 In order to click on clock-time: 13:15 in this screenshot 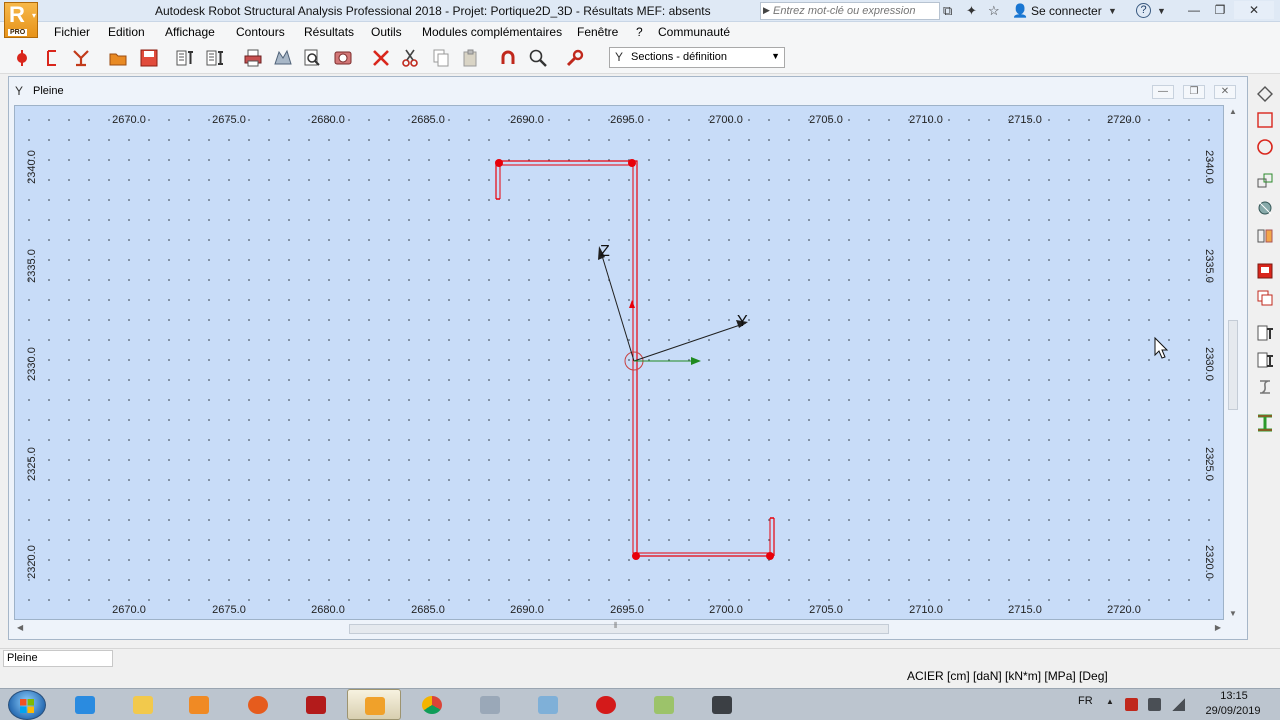, I will do `click(1234, 696)`.